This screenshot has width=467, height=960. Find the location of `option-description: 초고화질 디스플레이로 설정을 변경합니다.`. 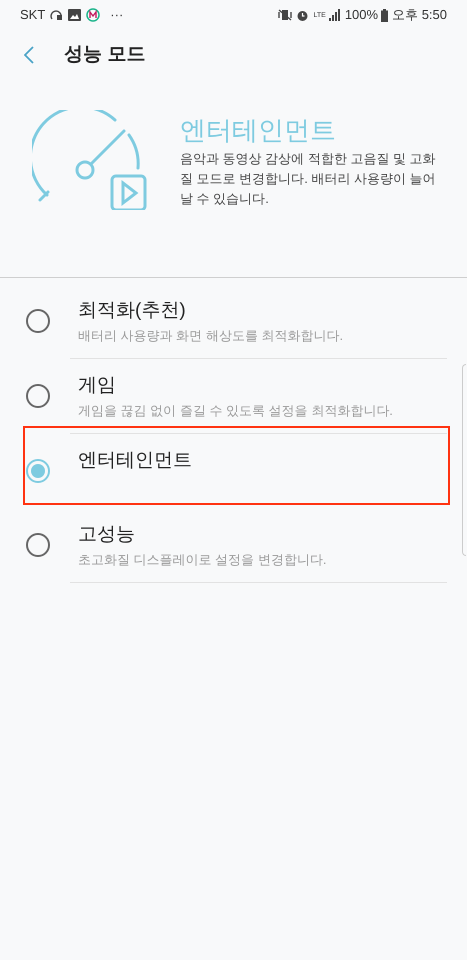

option-description: 초고화질 디스플레이로 설정을 변경합니다. is located at coordinates (202, 560).